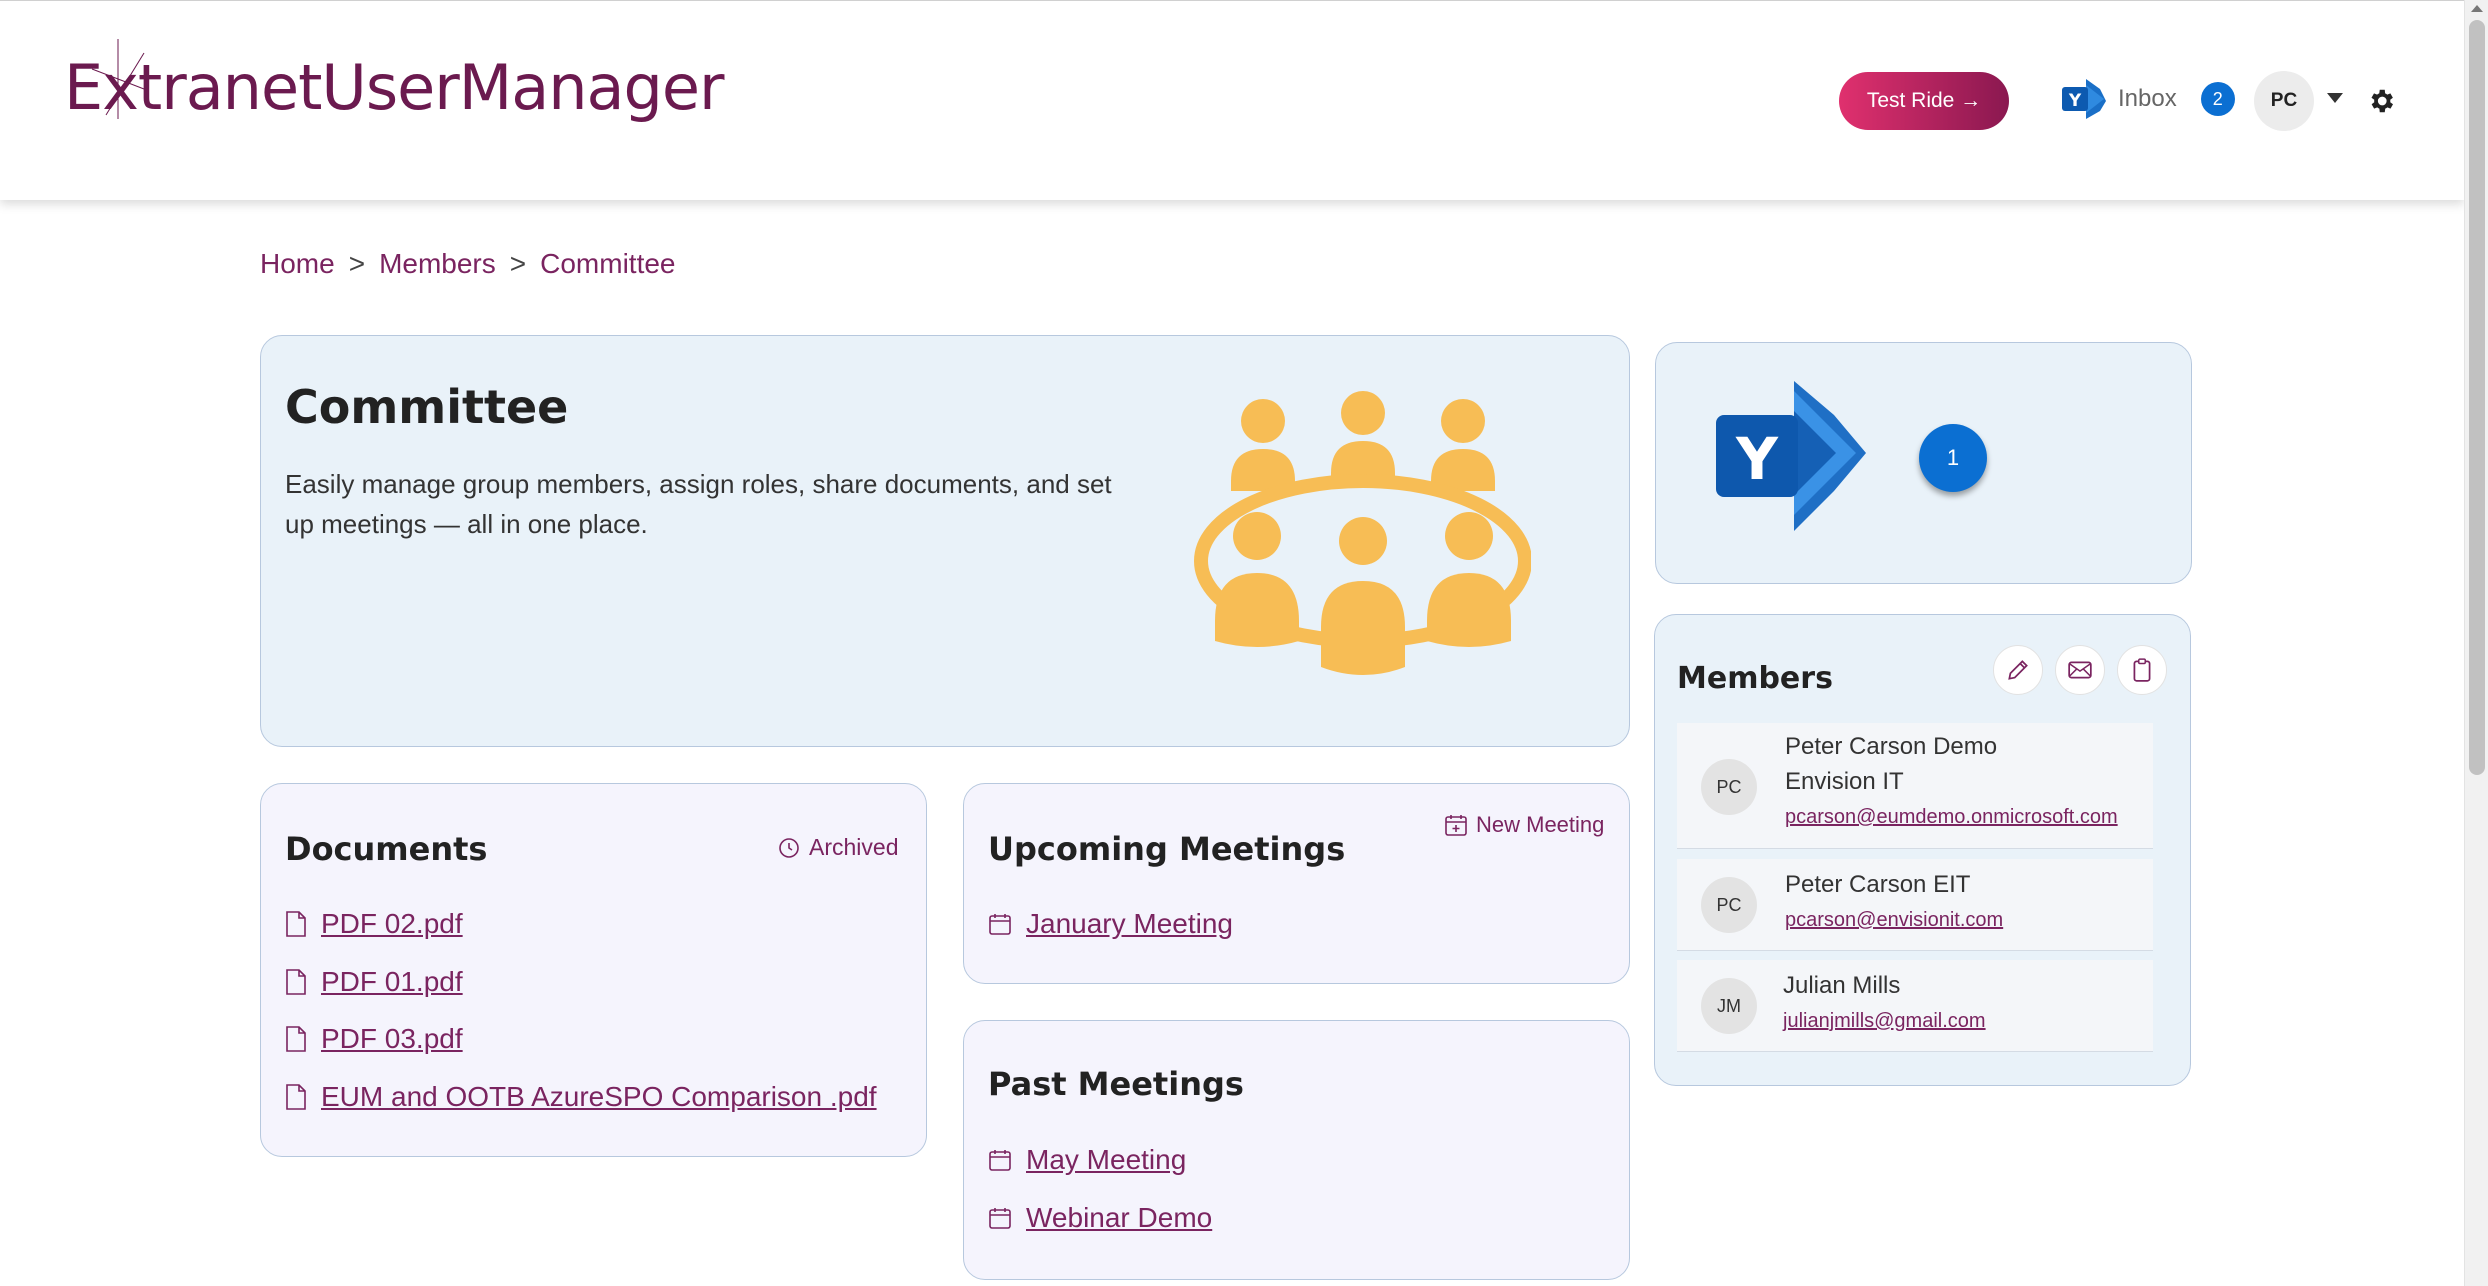 The height and width of the screenshot is (1286, 2488). I want to click on new-meeting-button: New Meeting, so click(1524, 825).